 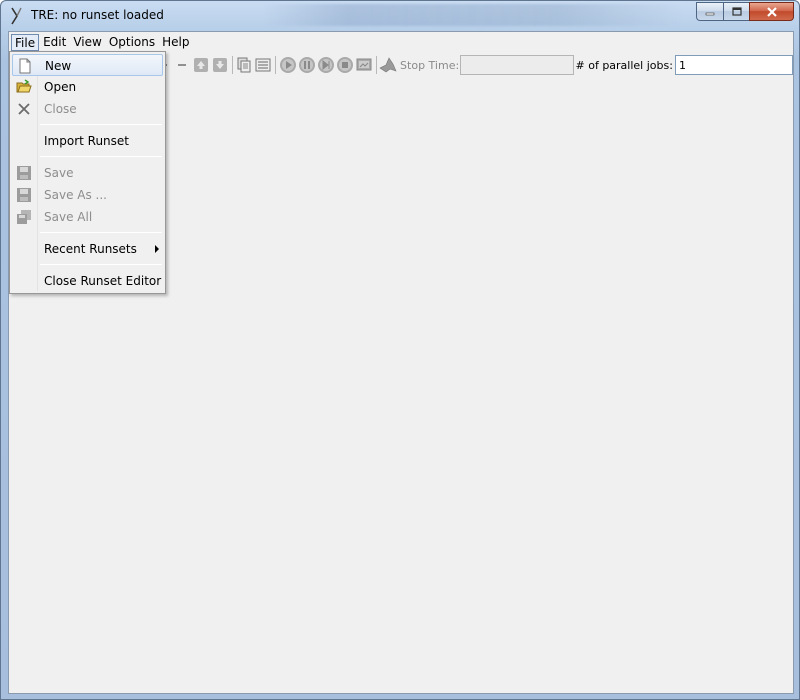 I want to click on play-icon, so click(x=287, y=65).